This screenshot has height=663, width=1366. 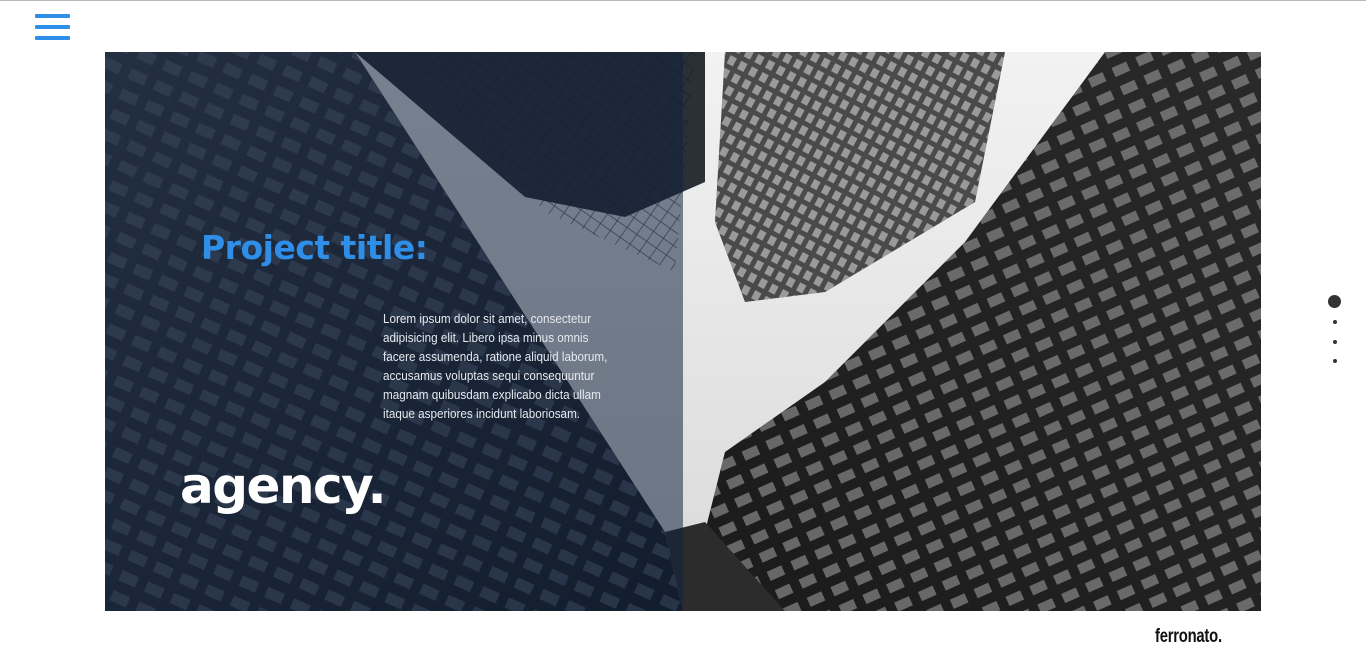 What do you see at coordinates (683, 0) in the screenshot?
I see `top-border` at bounding box center [683, 0].